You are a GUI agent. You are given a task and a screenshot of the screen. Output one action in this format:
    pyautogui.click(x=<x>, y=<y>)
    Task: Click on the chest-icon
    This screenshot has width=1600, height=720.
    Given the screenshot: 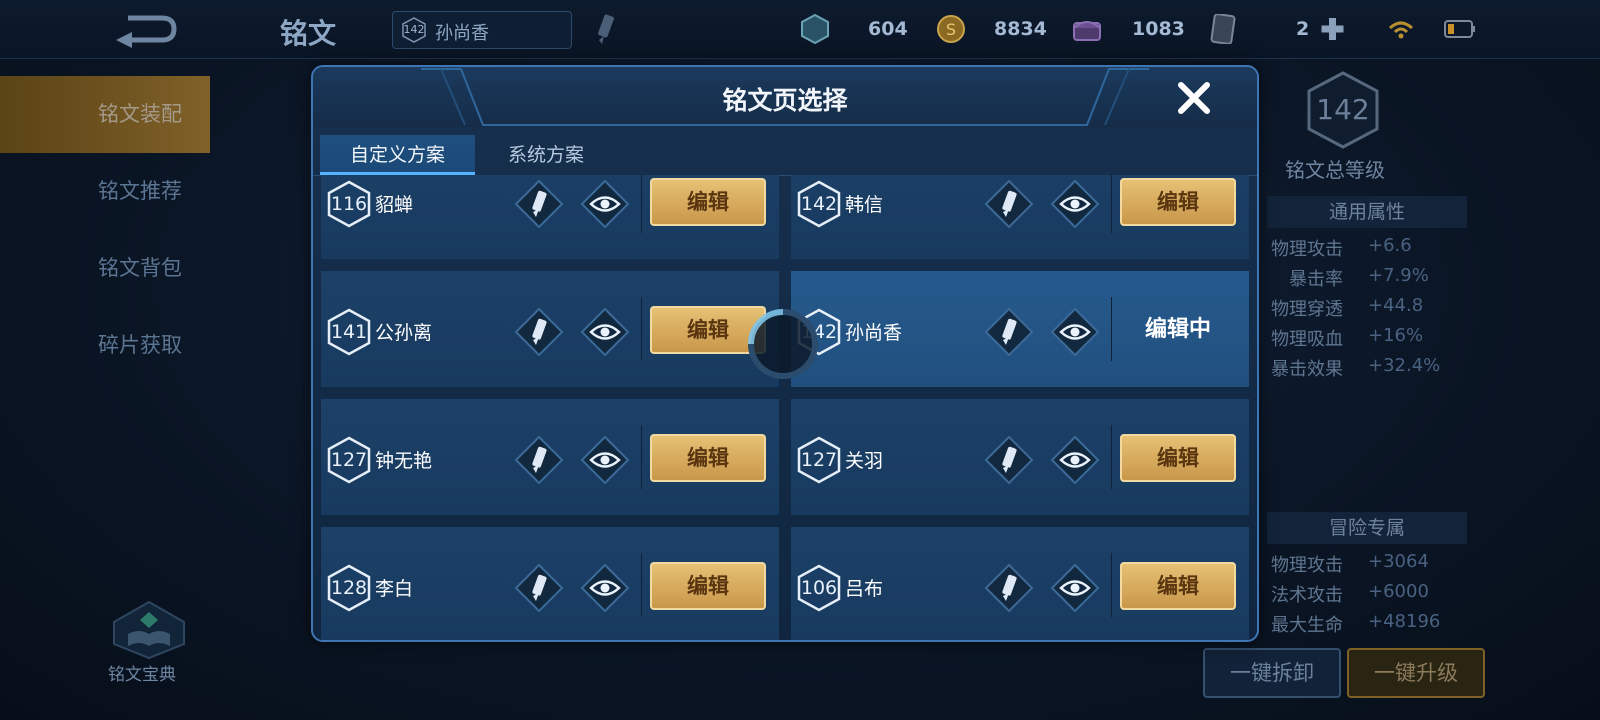 What is the action you would take?
    pyautogui.click(x=1087, y=31)
    